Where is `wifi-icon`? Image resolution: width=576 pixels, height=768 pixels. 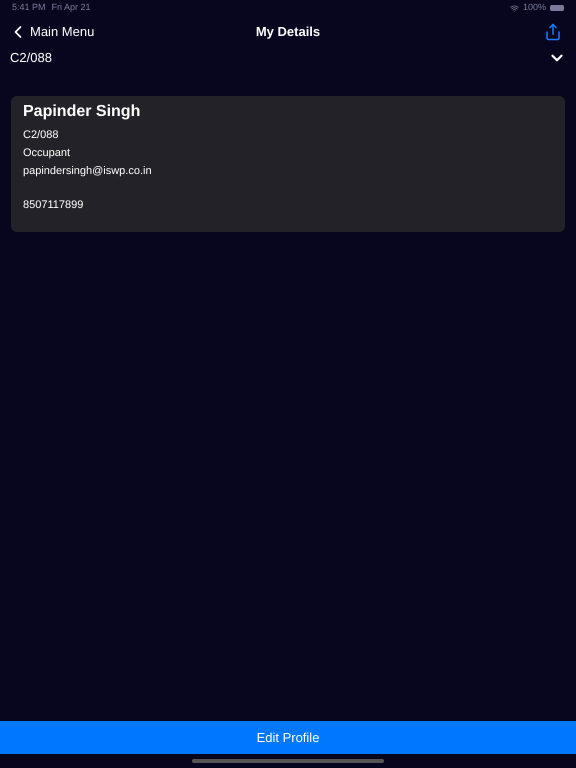
wifi-icon is located at coordinates (514, 8).